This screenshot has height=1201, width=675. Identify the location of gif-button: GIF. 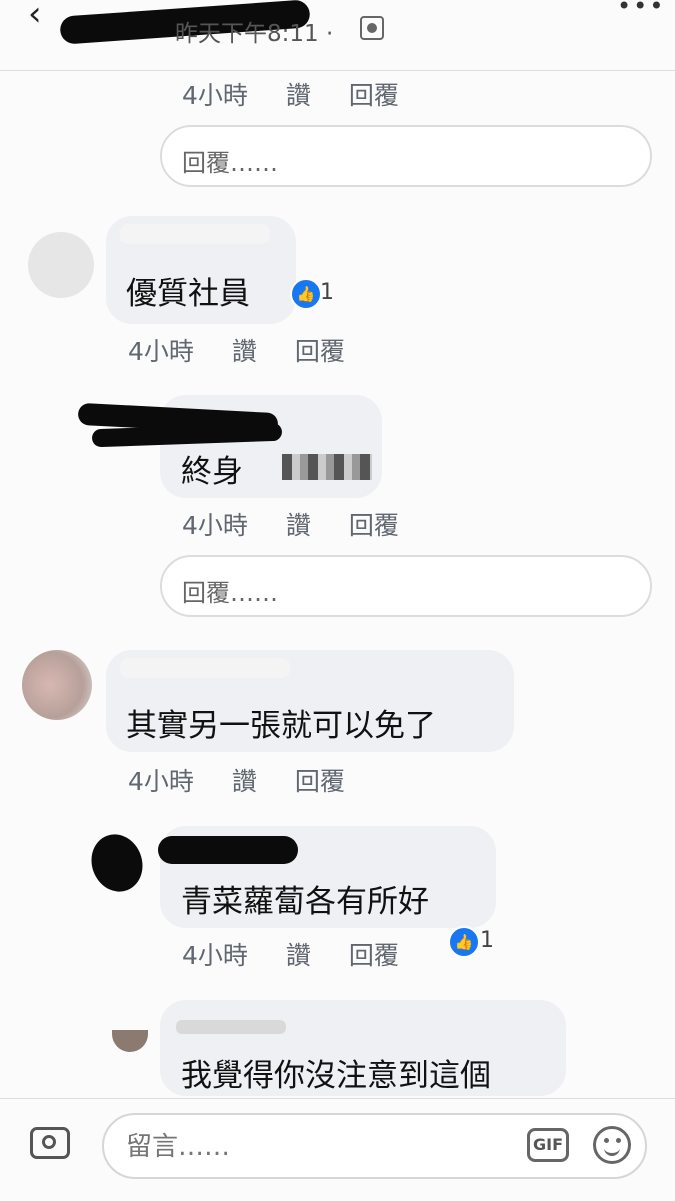
(548, 1145).